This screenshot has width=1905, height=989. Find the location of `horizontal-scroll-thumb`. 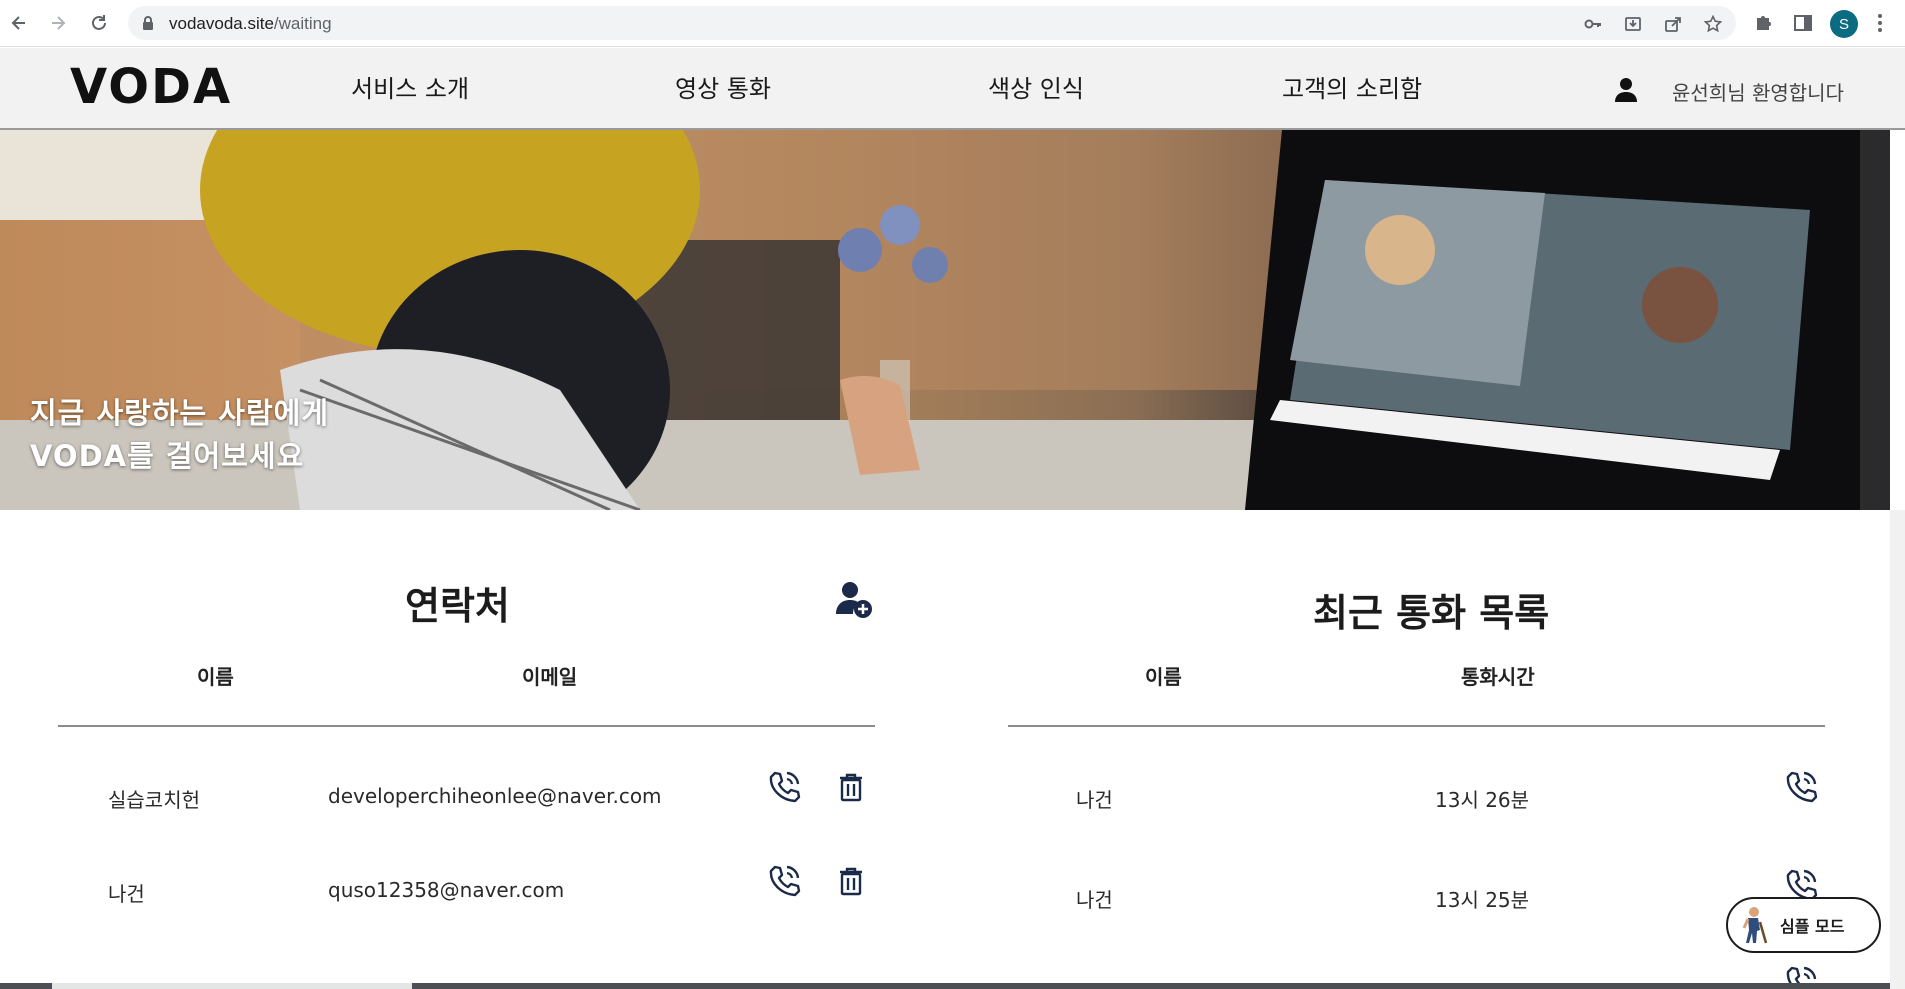

horizontal-scroll-thumb is located at coordinates (232, 986).